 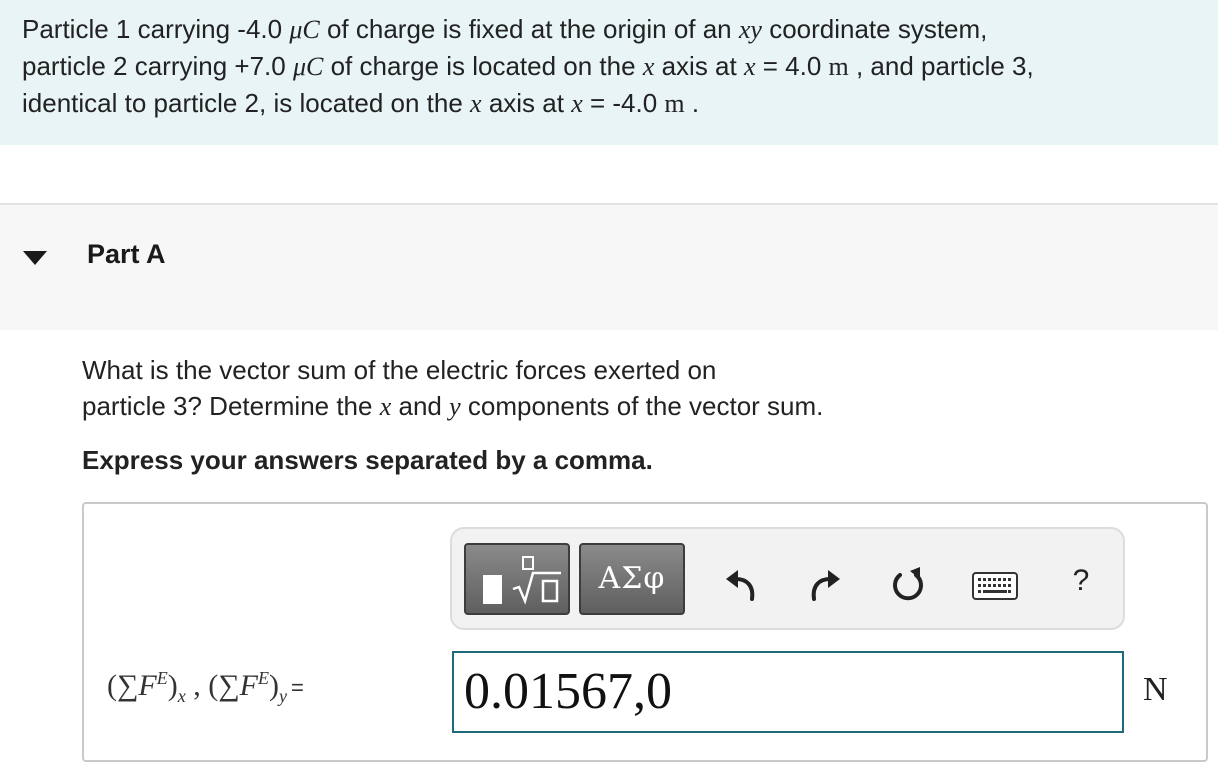 What do you see at coordinates (35, 258) in the screenshot?
I see `collapse-caret-icon` at bounding box center [35, 258].